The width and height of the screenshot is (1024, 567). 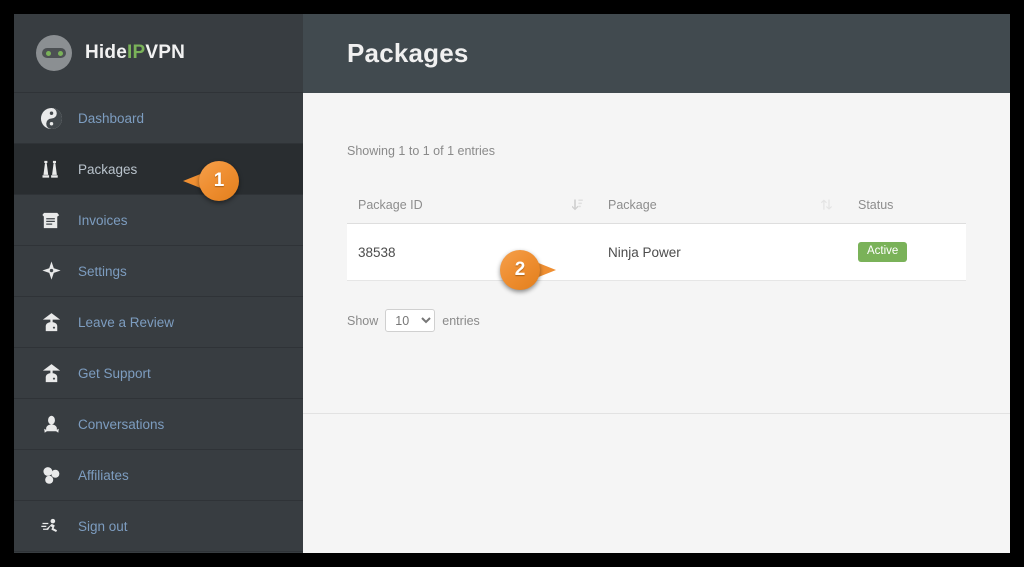 I want to click on shuriken-icon, so click(x=51, y=271).